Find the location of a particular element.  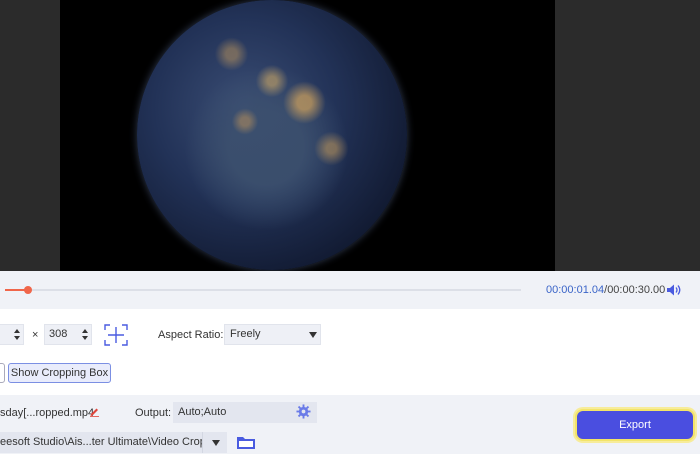

crop-center-icon is located at coordinates (116, 335).